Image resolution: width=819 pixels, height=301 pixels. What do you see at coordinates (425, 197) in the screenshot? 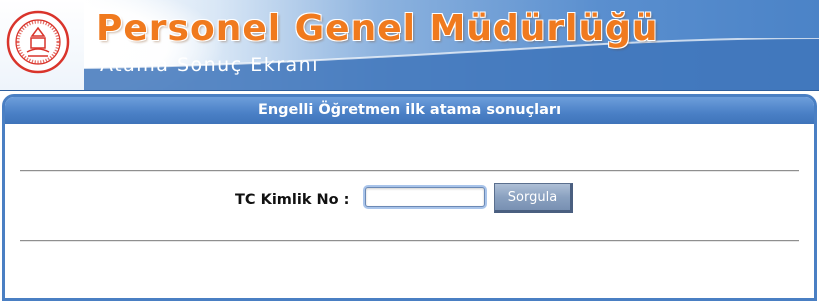
I see `tc-kimlik-input` at bounding box center [425, 197].